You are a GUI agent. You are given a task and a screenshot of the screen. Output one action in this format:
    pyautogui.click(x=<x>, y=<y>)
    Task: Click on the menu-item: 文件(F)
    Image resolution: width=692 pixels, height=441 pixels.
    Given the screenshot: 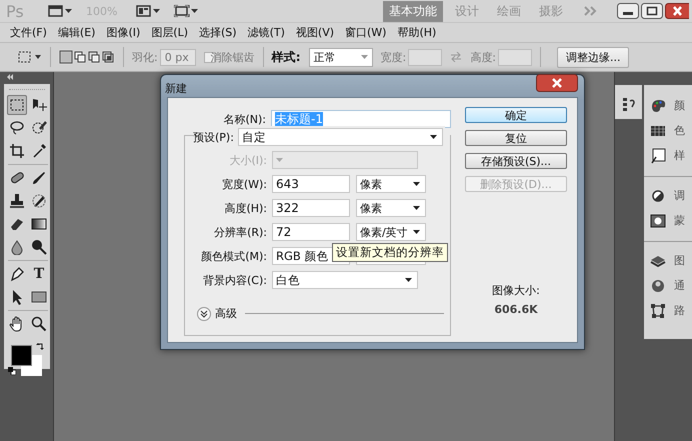 What is the action you would take?
    pyautogui.click(x=28, y=32)
    